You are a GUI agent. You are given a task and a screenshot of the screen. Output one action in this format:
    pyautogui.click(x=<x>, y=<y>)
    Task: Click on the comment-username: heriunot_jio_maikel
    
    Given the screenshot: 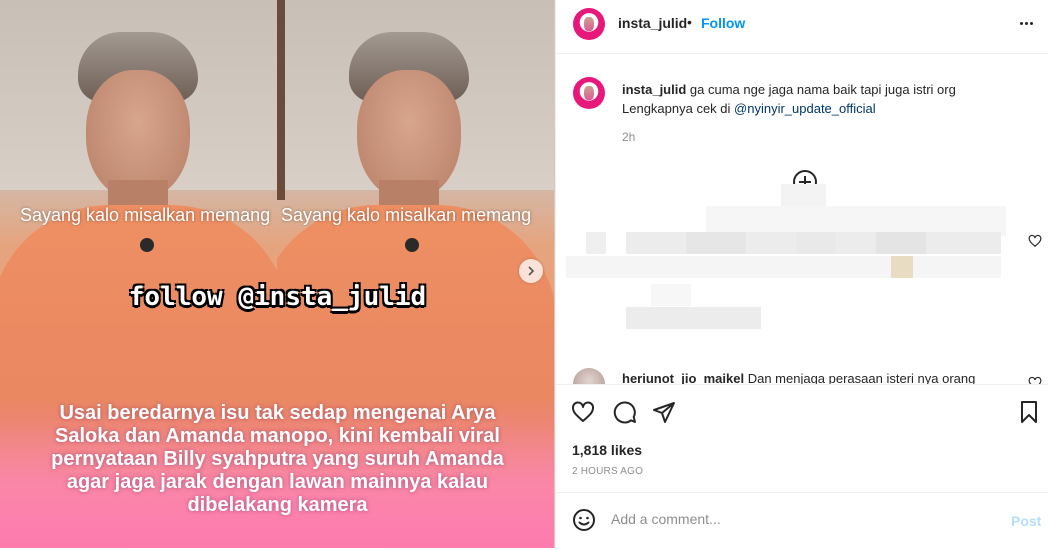 What is the action you would take?
    pyautogui.click(x=683, y=377)
    